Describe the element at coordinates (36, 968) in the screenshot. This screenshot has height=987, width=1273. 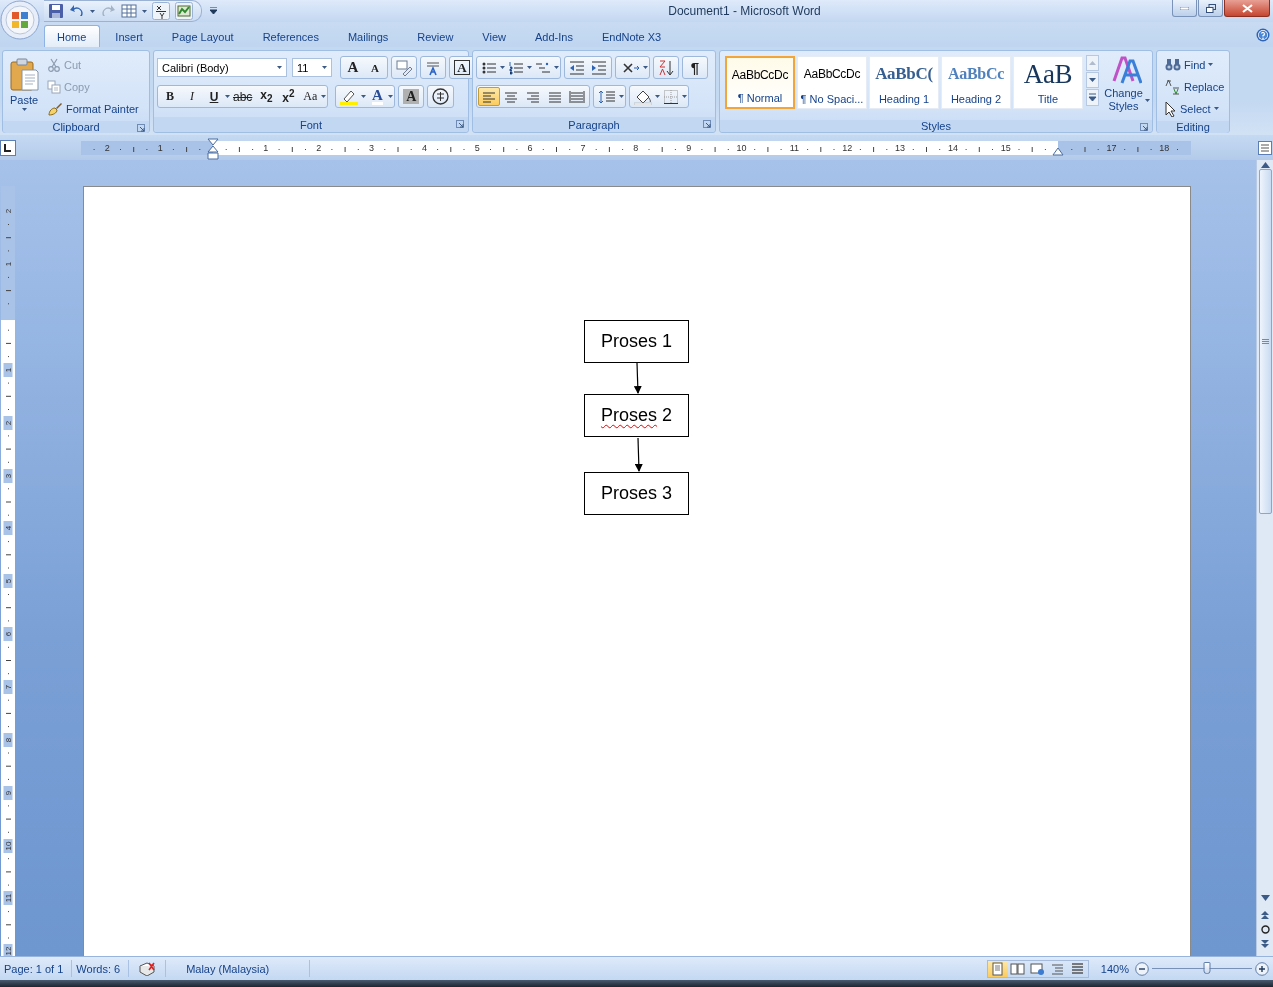
I see `page-count: Page: 1 of 1` at that location.